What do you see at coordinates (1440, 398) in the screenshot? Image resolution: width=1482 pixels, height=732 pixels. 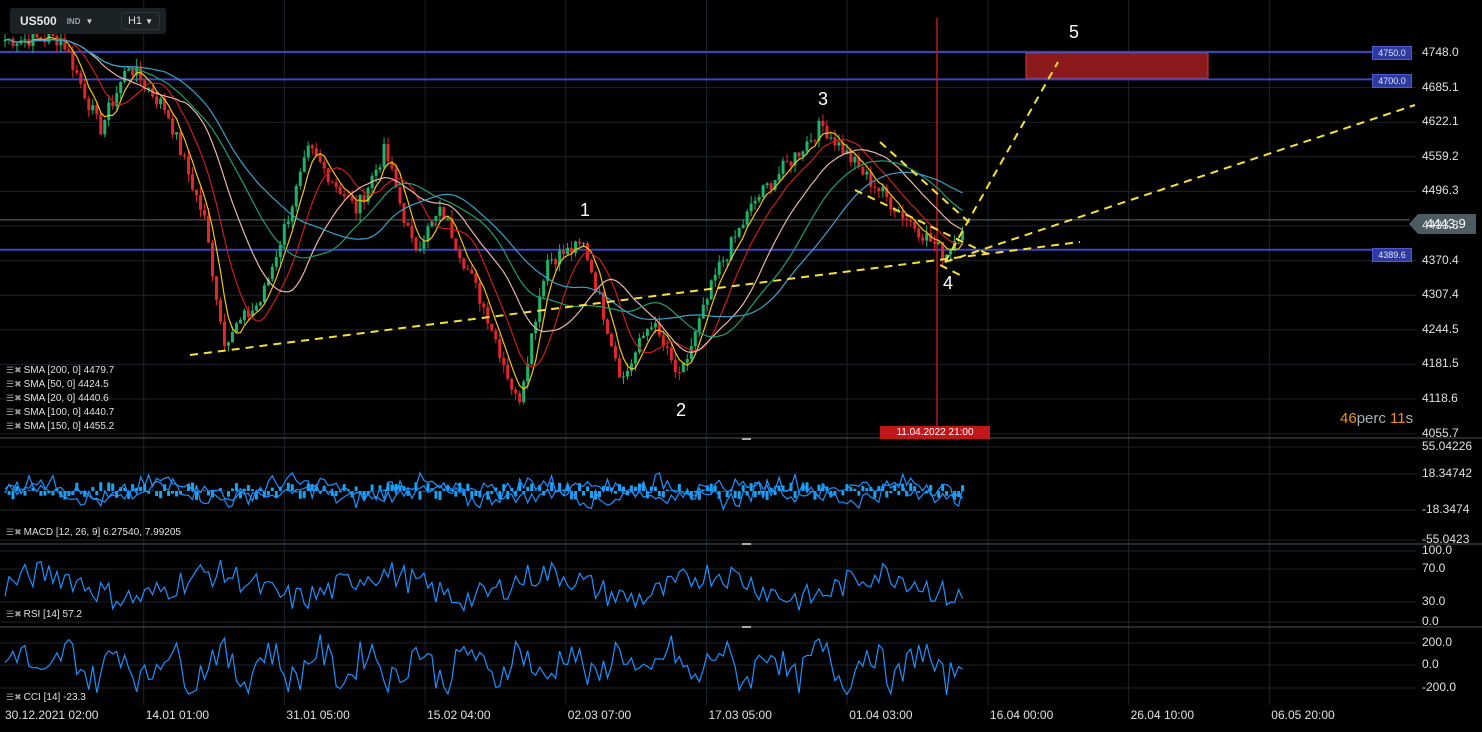 I see `price-tick-label: 4118.6` at bounding box center [1440, 398].